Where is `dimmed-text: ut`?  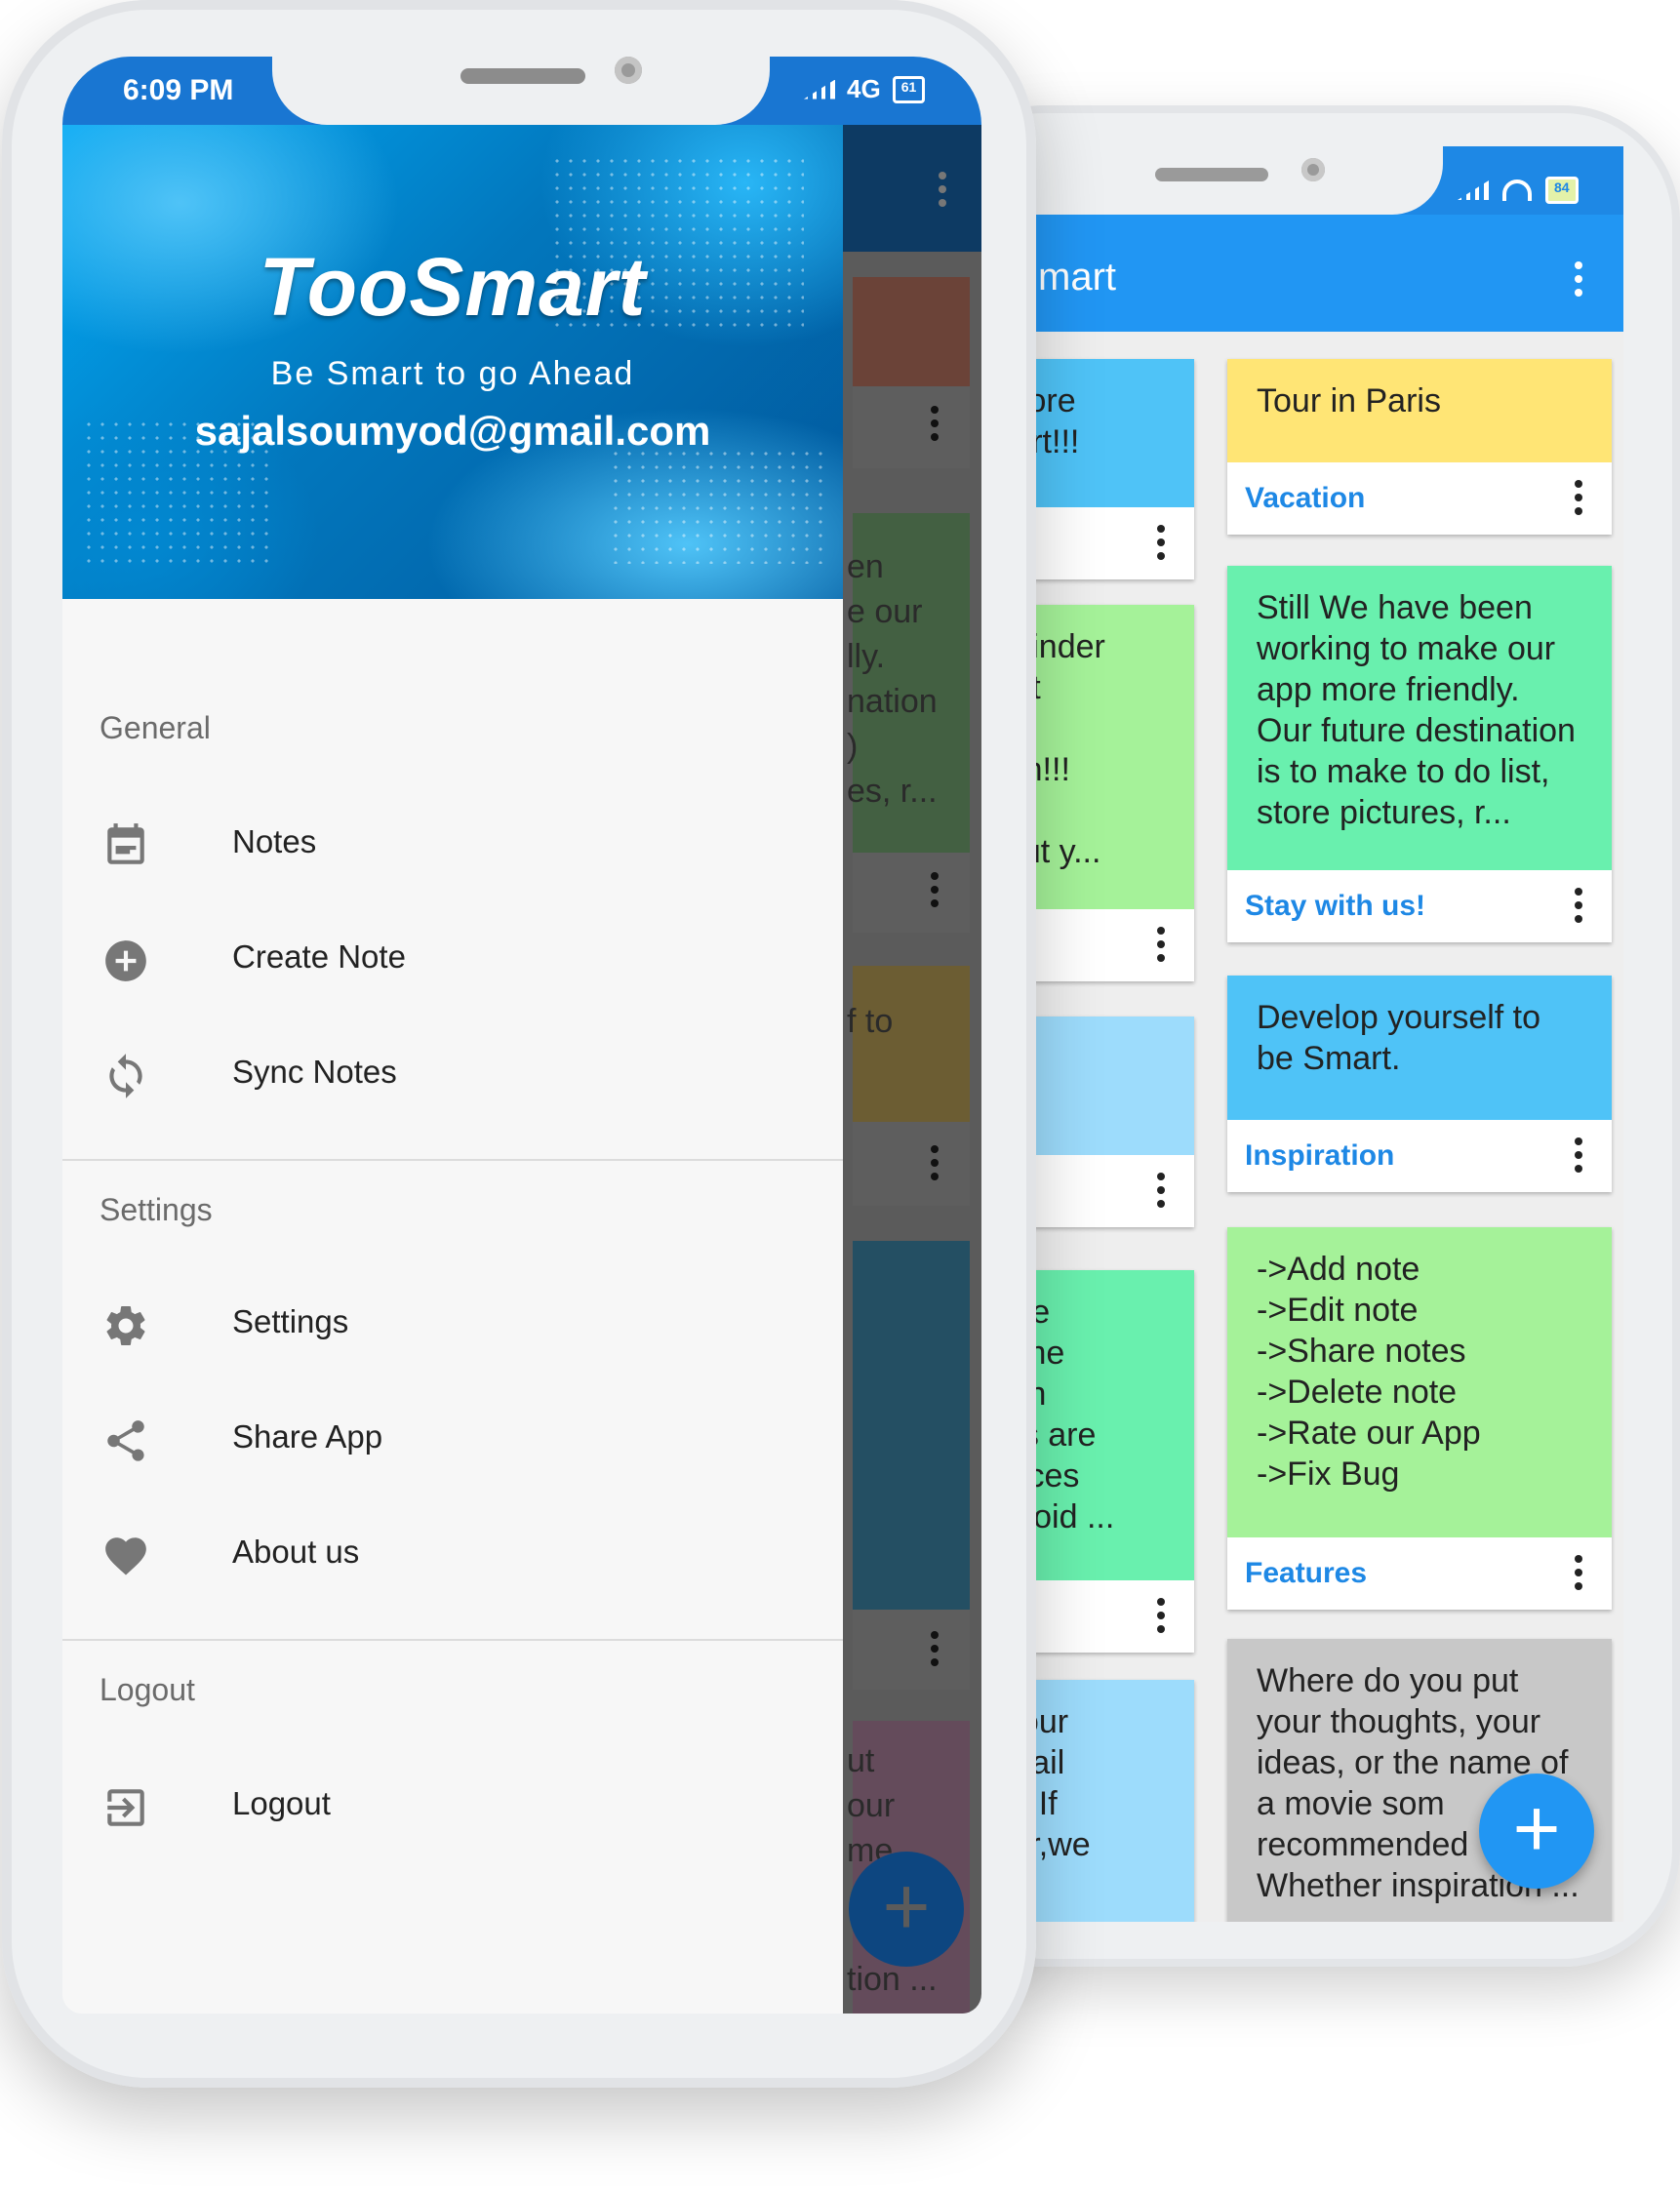
dimmed-text: ut is located at coordinates (861, 1761).